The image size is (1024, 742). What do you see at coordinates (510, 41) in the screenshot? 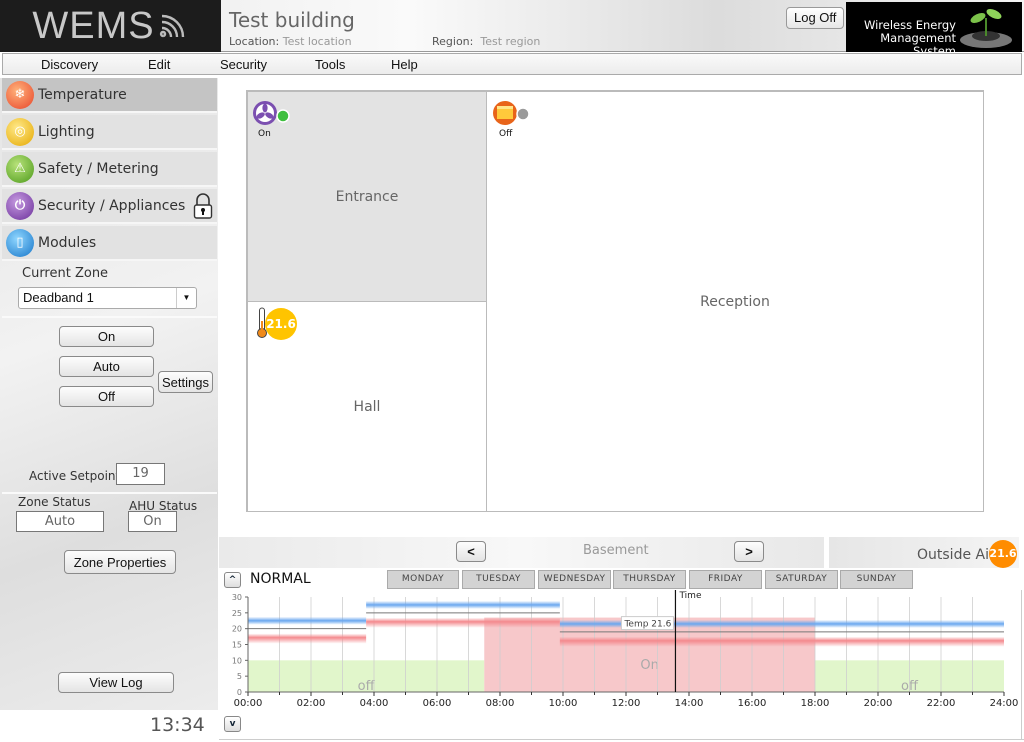
I see `region-value: Test region` at bounding box center [510, 41].